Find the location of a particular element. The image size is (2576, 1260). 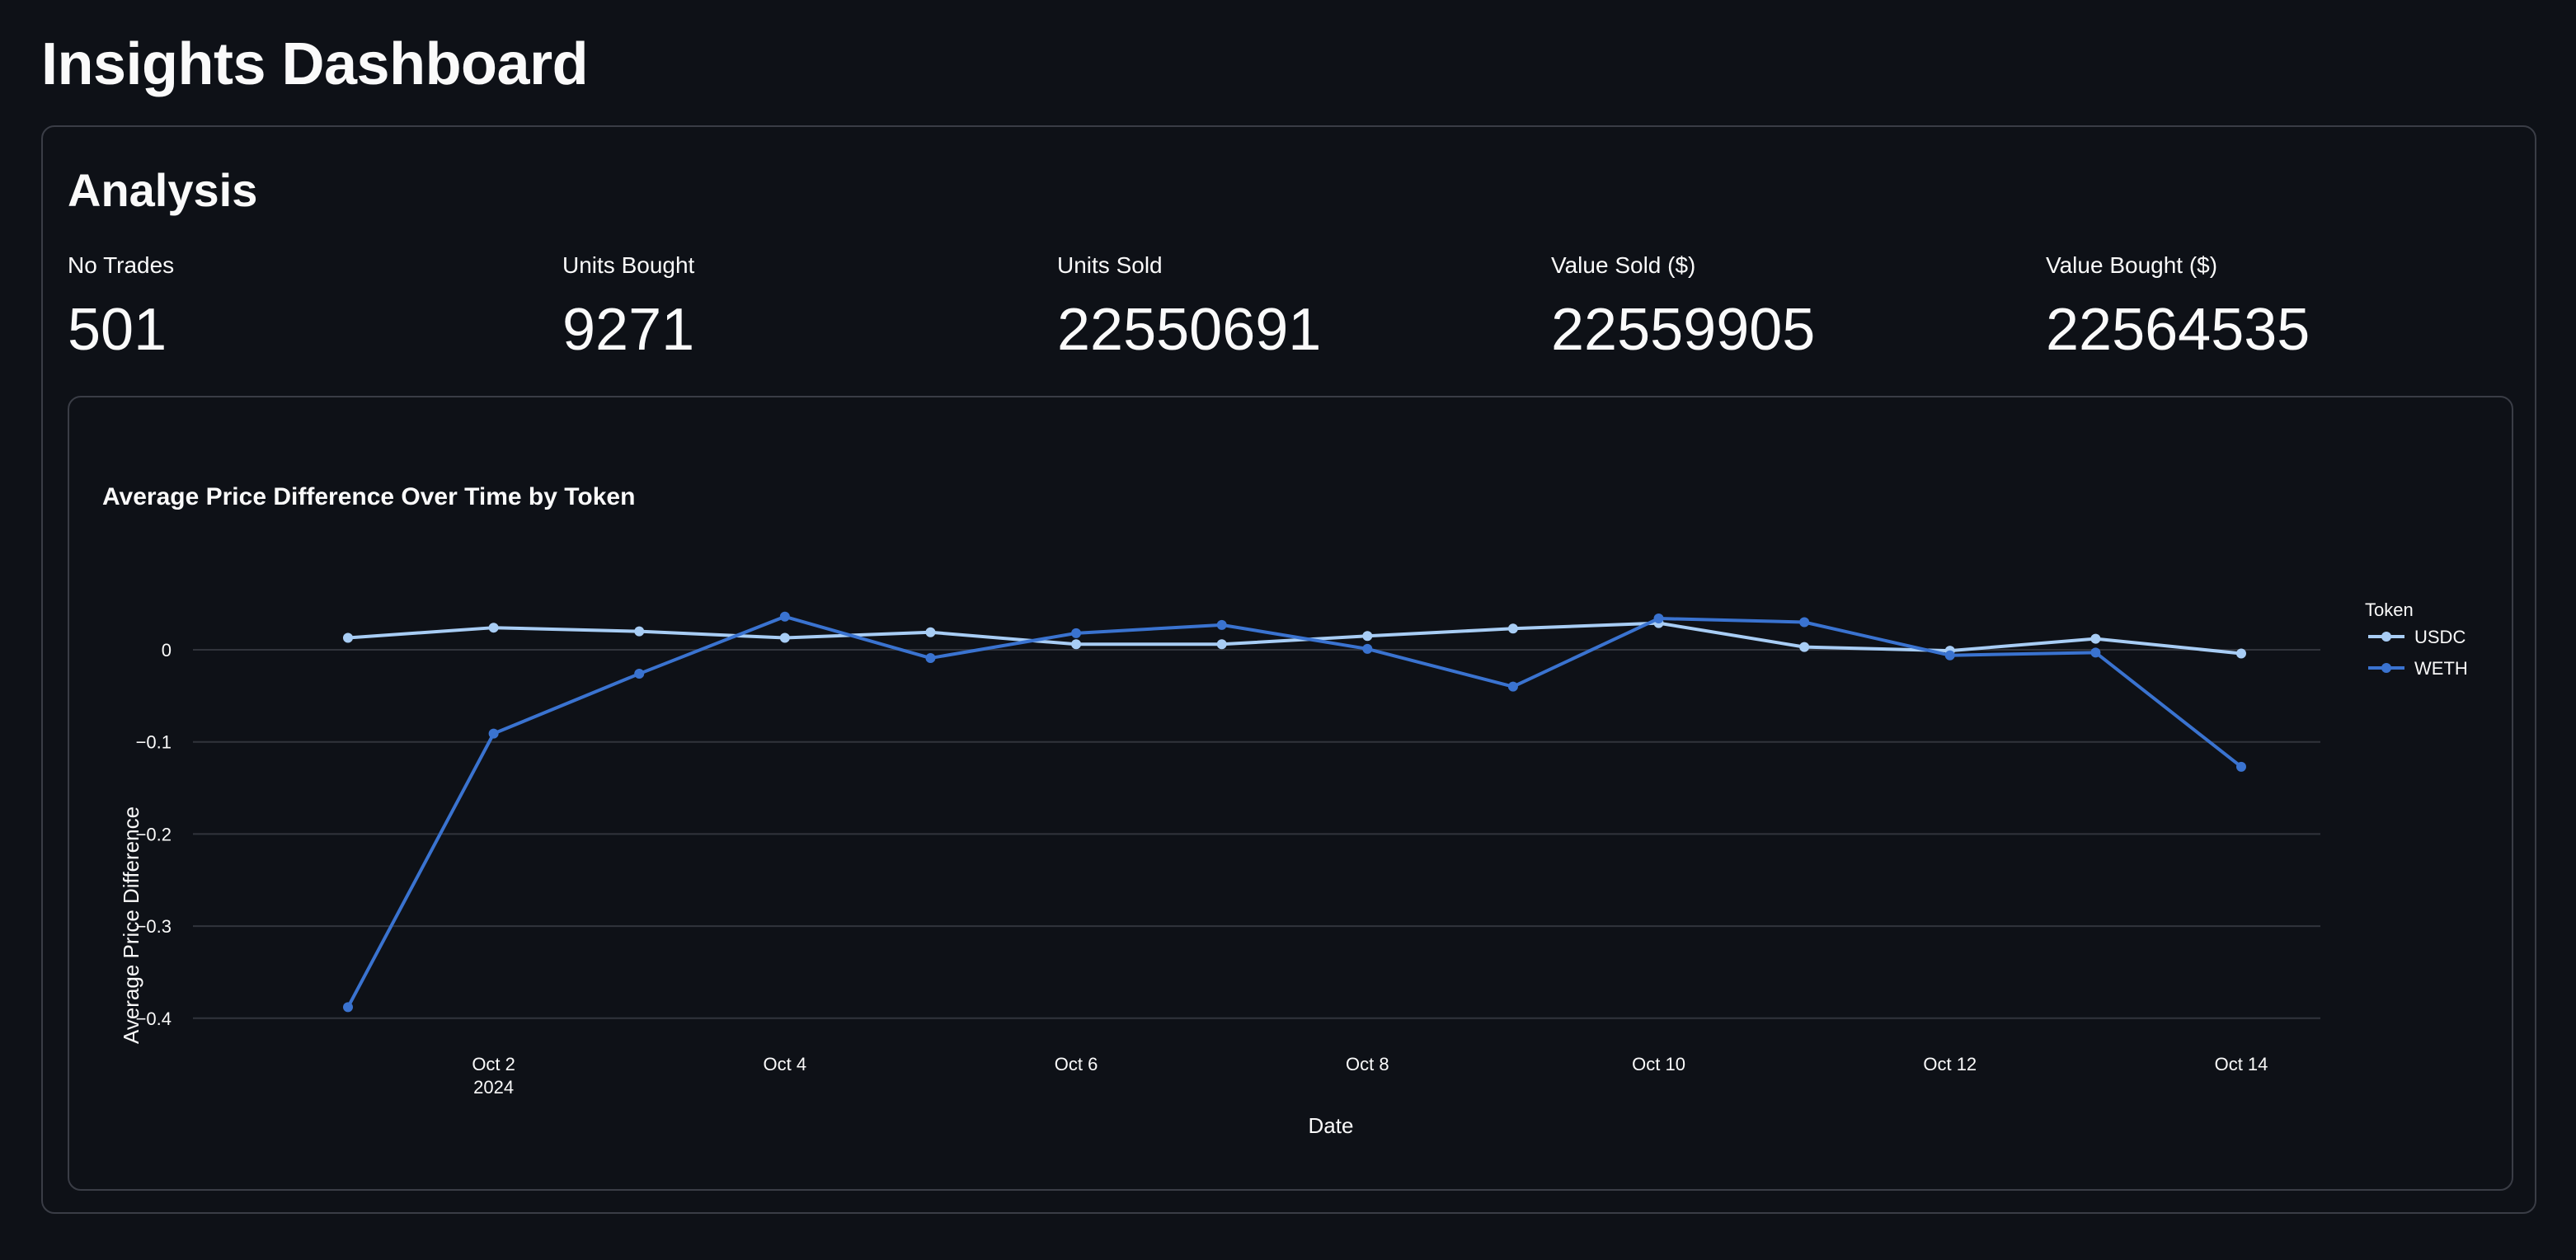

metric-value-bought: Value Bought ($) 22564535 is located at coordinates (2277, 307).